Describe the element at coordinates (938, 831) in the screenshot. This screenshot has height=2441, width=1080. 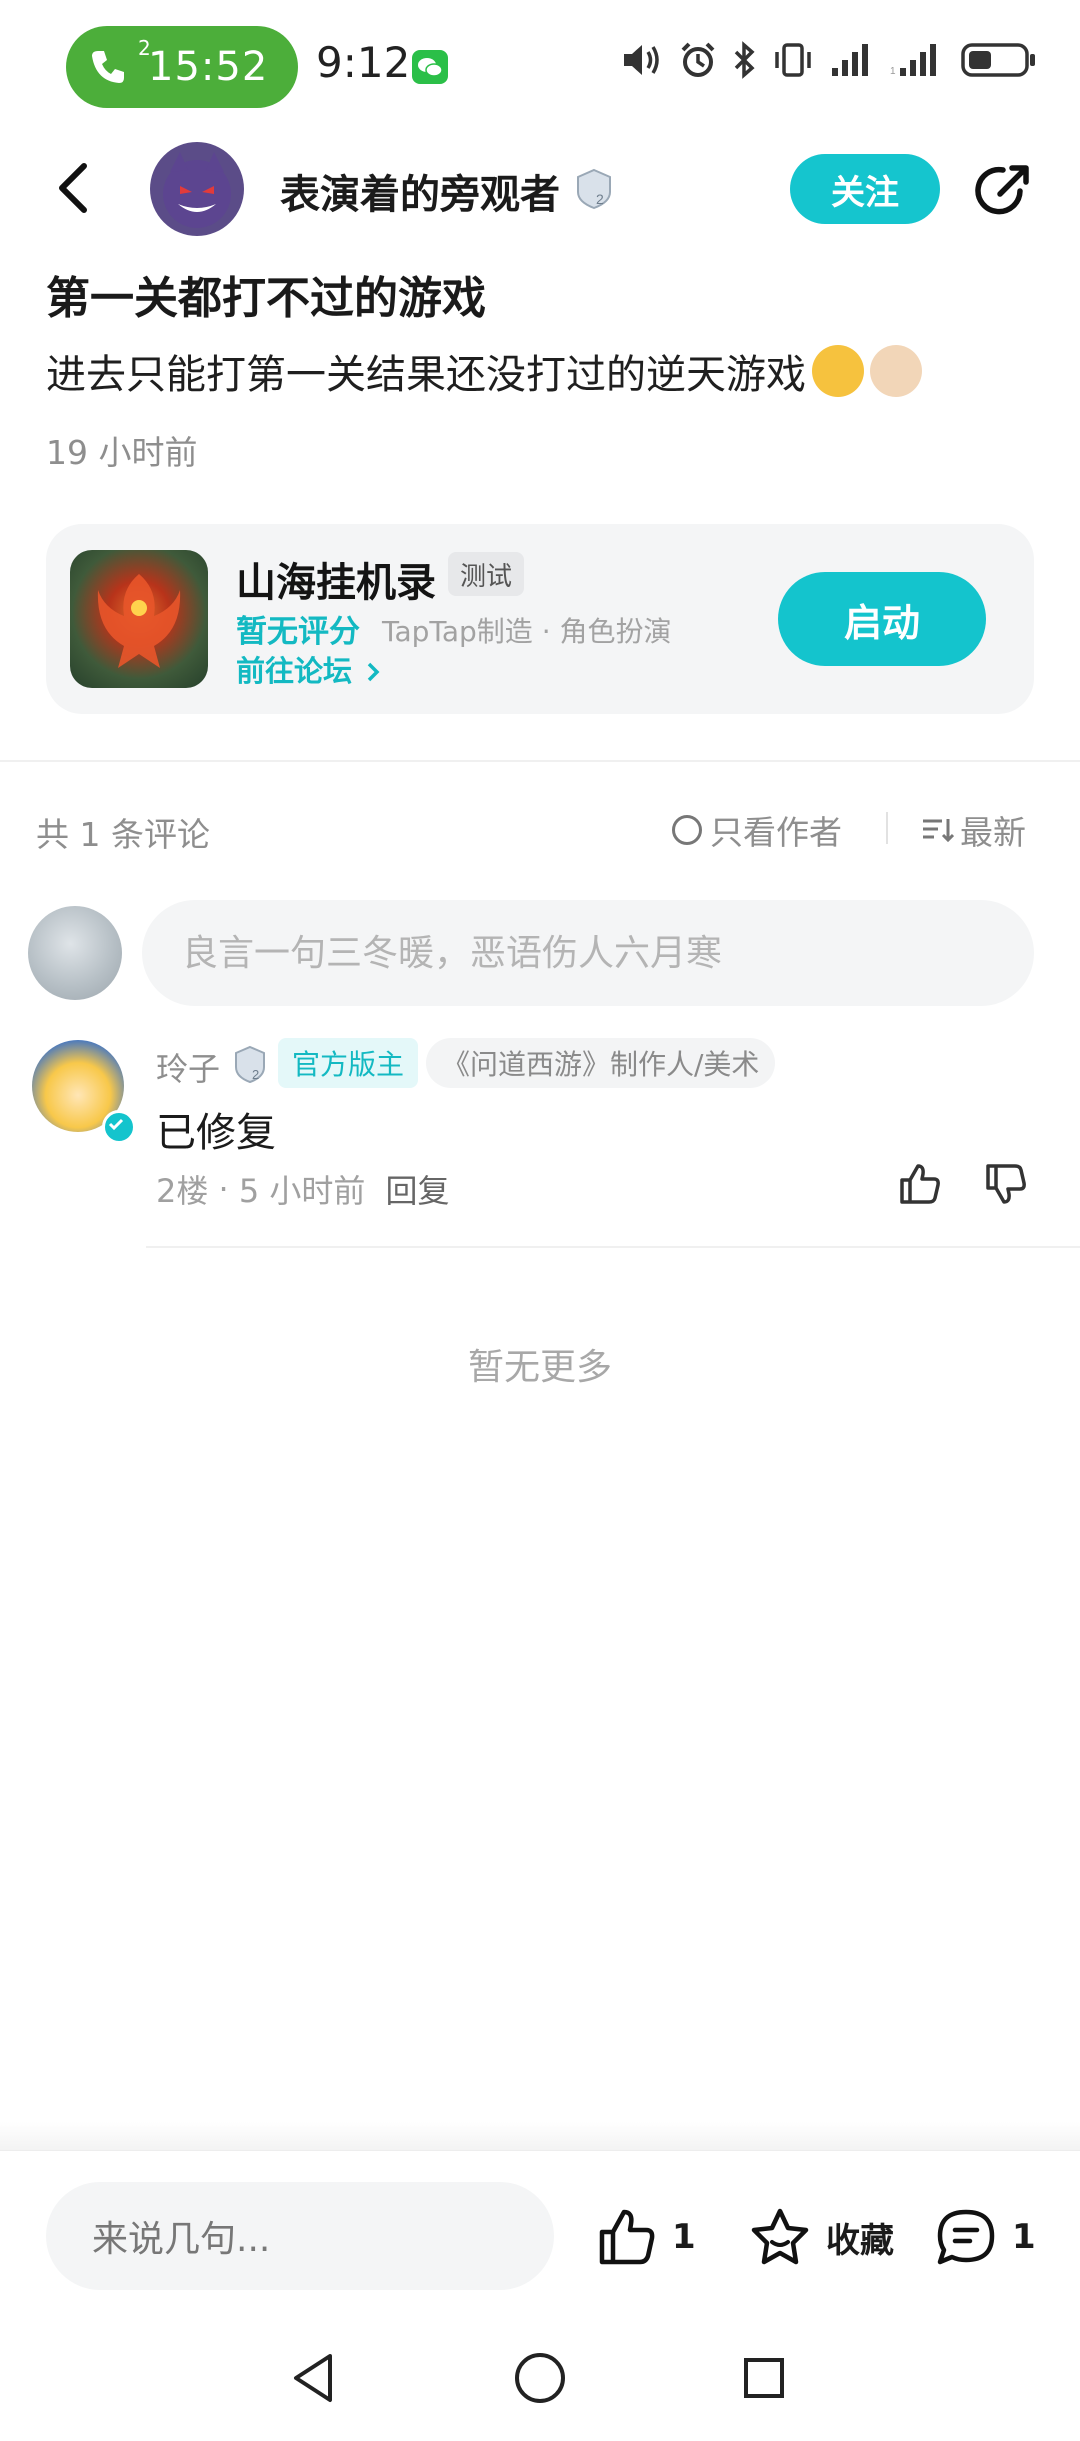
I see `sort-icon` at that location.